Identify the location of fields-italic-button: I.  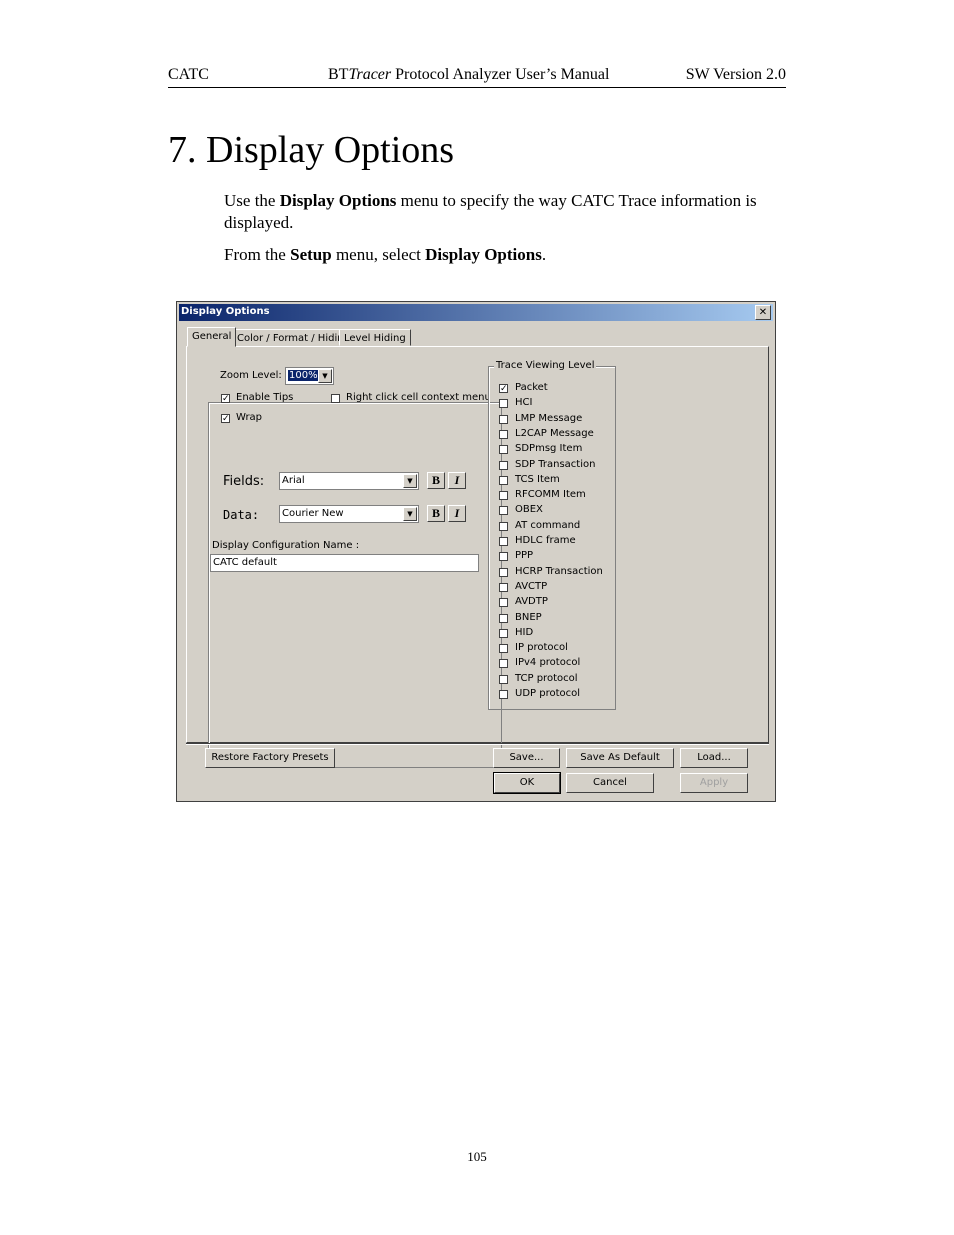
(457, 480).